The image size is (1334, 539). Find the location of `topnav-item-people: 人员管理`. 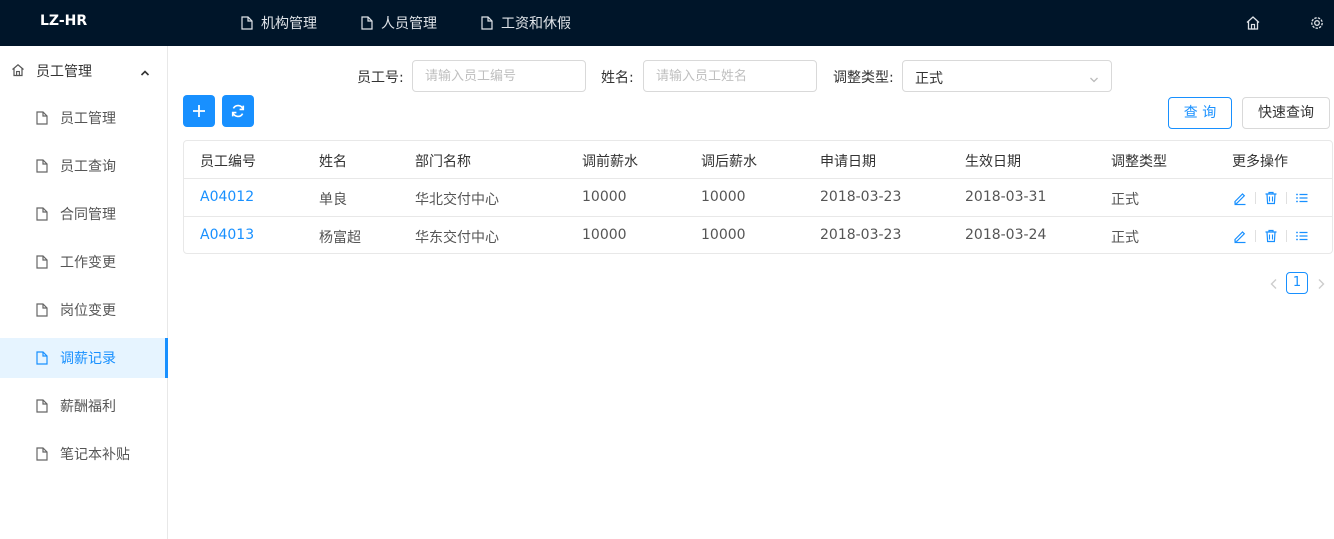

topnav-item-people: 人员管理 is located at coordinates (399, 23).